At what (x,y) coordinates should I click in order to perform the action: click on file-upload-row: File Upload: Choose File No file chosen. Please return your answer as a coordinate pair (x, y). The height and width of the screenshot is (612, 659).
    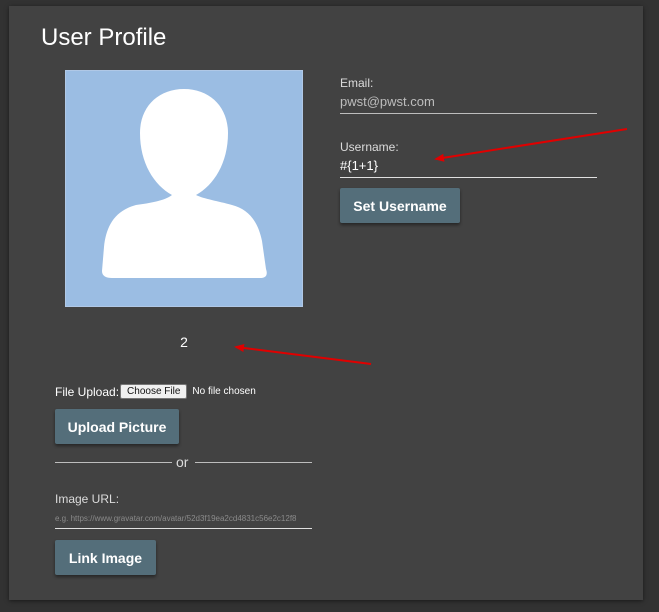
    Looking at the image, I should click on (155, 391).